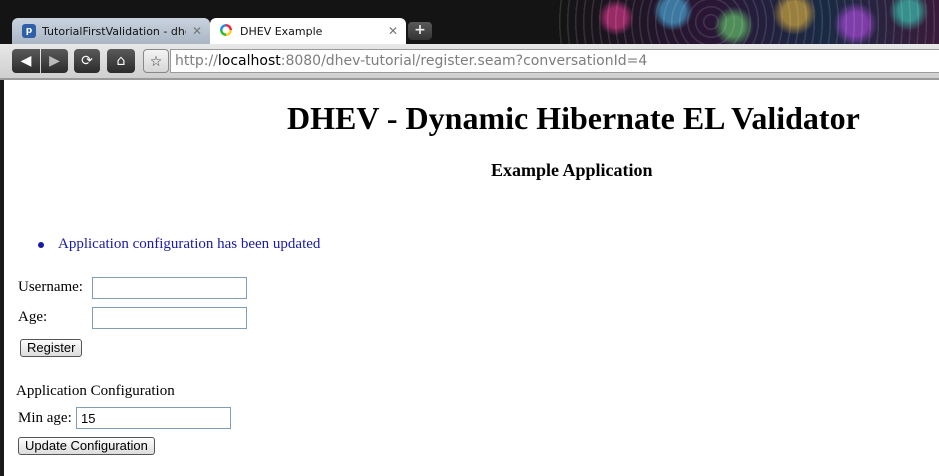  I want to click on username-input, so click(169, 288).